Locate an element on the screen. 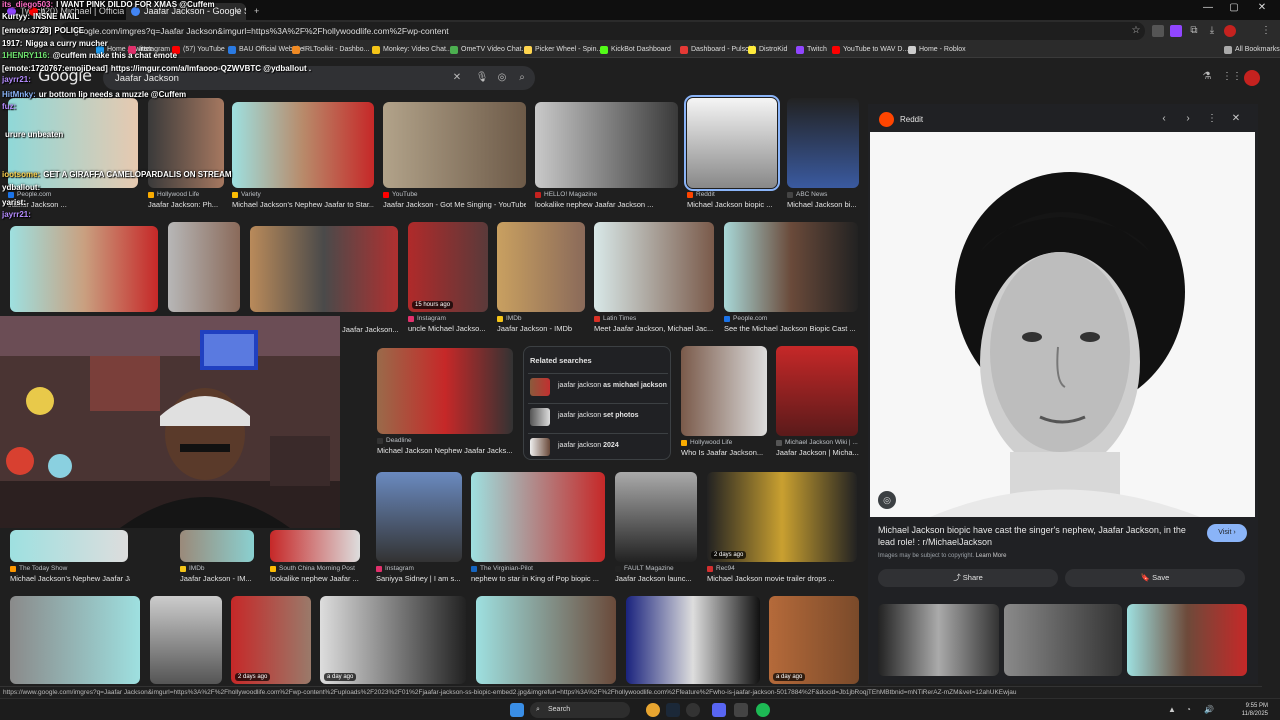  save-button: 🔖 Save is located at coordinates (1155, 578).